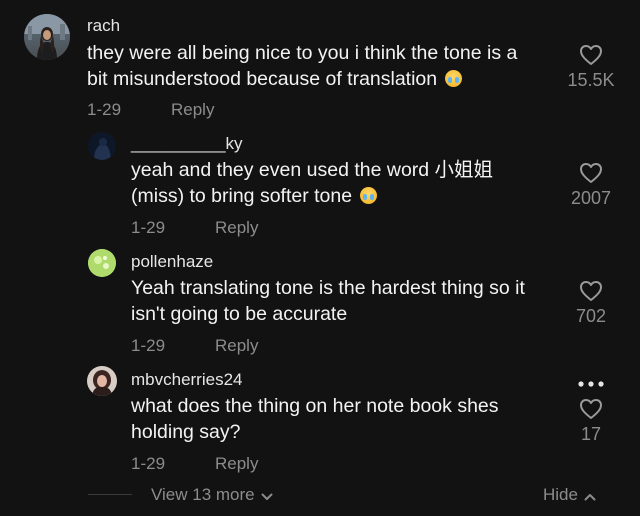 The width and height of the screenshot is (640, 516). I want to click on username: mbvcherries24, so click(187, 380).